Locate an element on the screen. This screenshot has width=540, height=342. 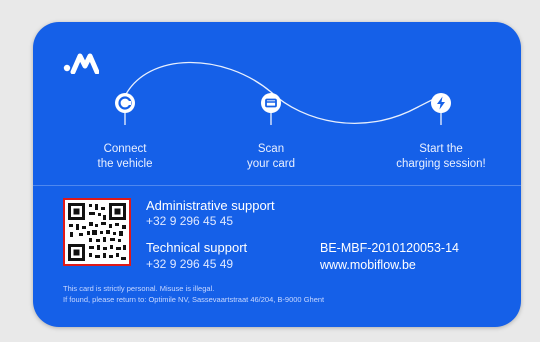
website-link: www.mobiflow.be is located at coordinates (368, 265).